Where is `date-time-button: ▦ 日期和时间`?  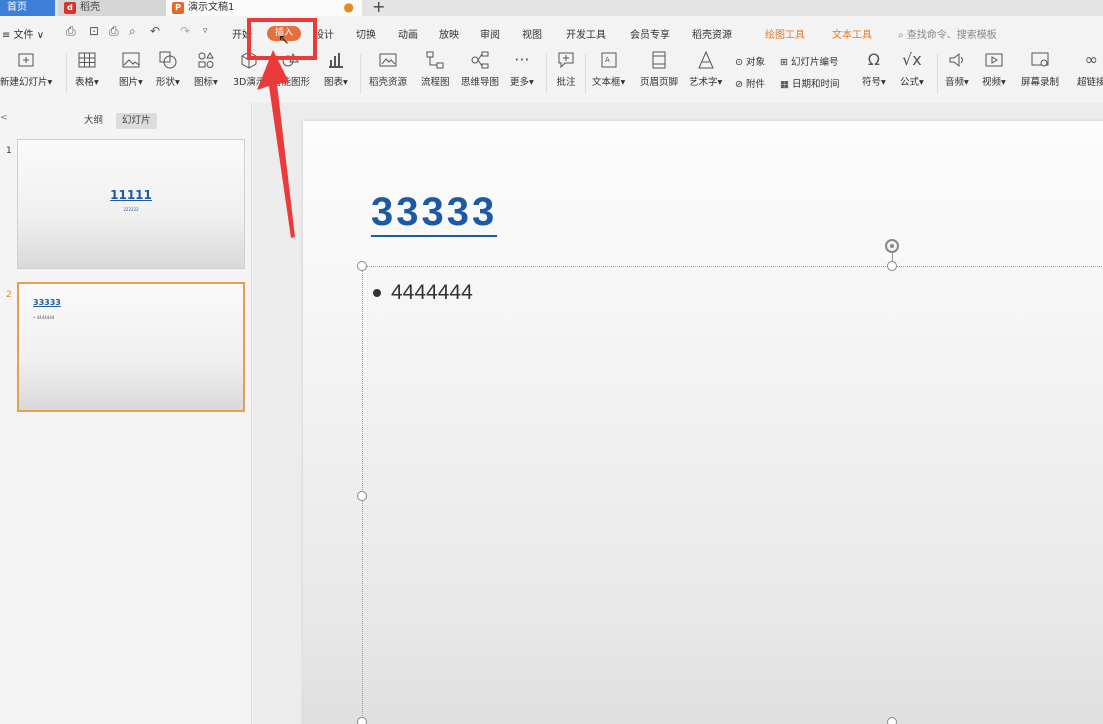 date-time-button: ▦ 日期和时间 is located at coordinates (810, 83).